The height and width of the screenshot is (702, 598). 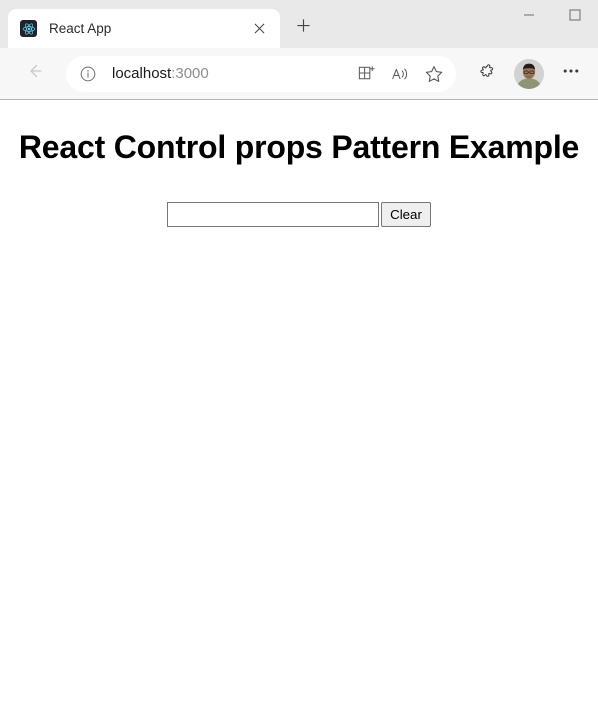 I want to click on back-arrow-icon, so click(x=35, y=73).